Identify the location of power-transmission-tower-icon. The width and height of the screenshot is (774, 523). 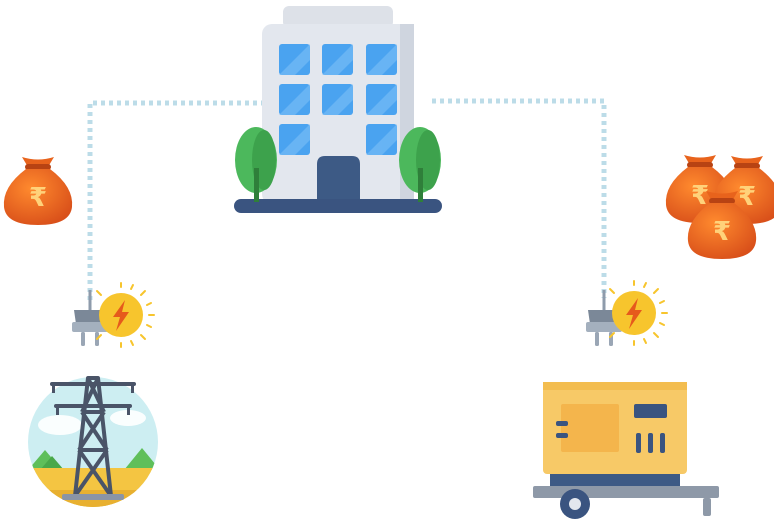
(93, 441).